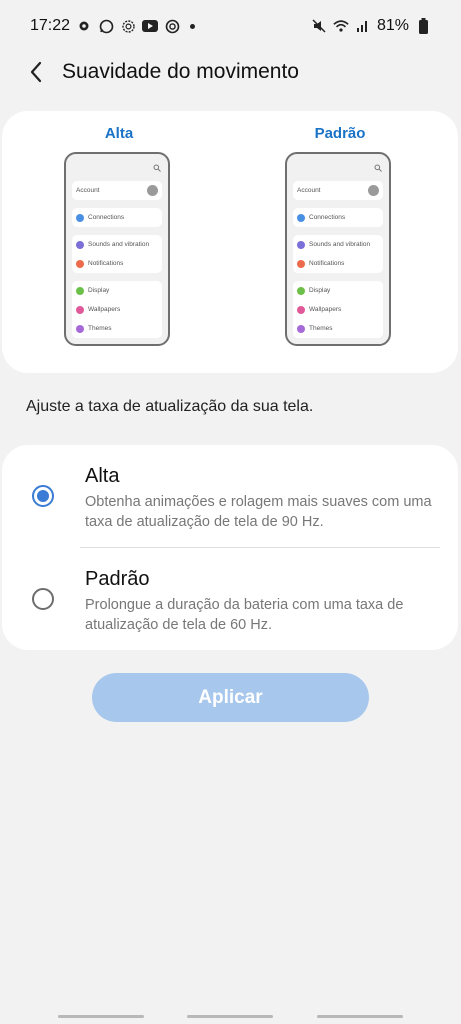  Describe the element at coordinates (230, 26) in the screenshot. I see `status-bar: 17:22 81%` at that location.